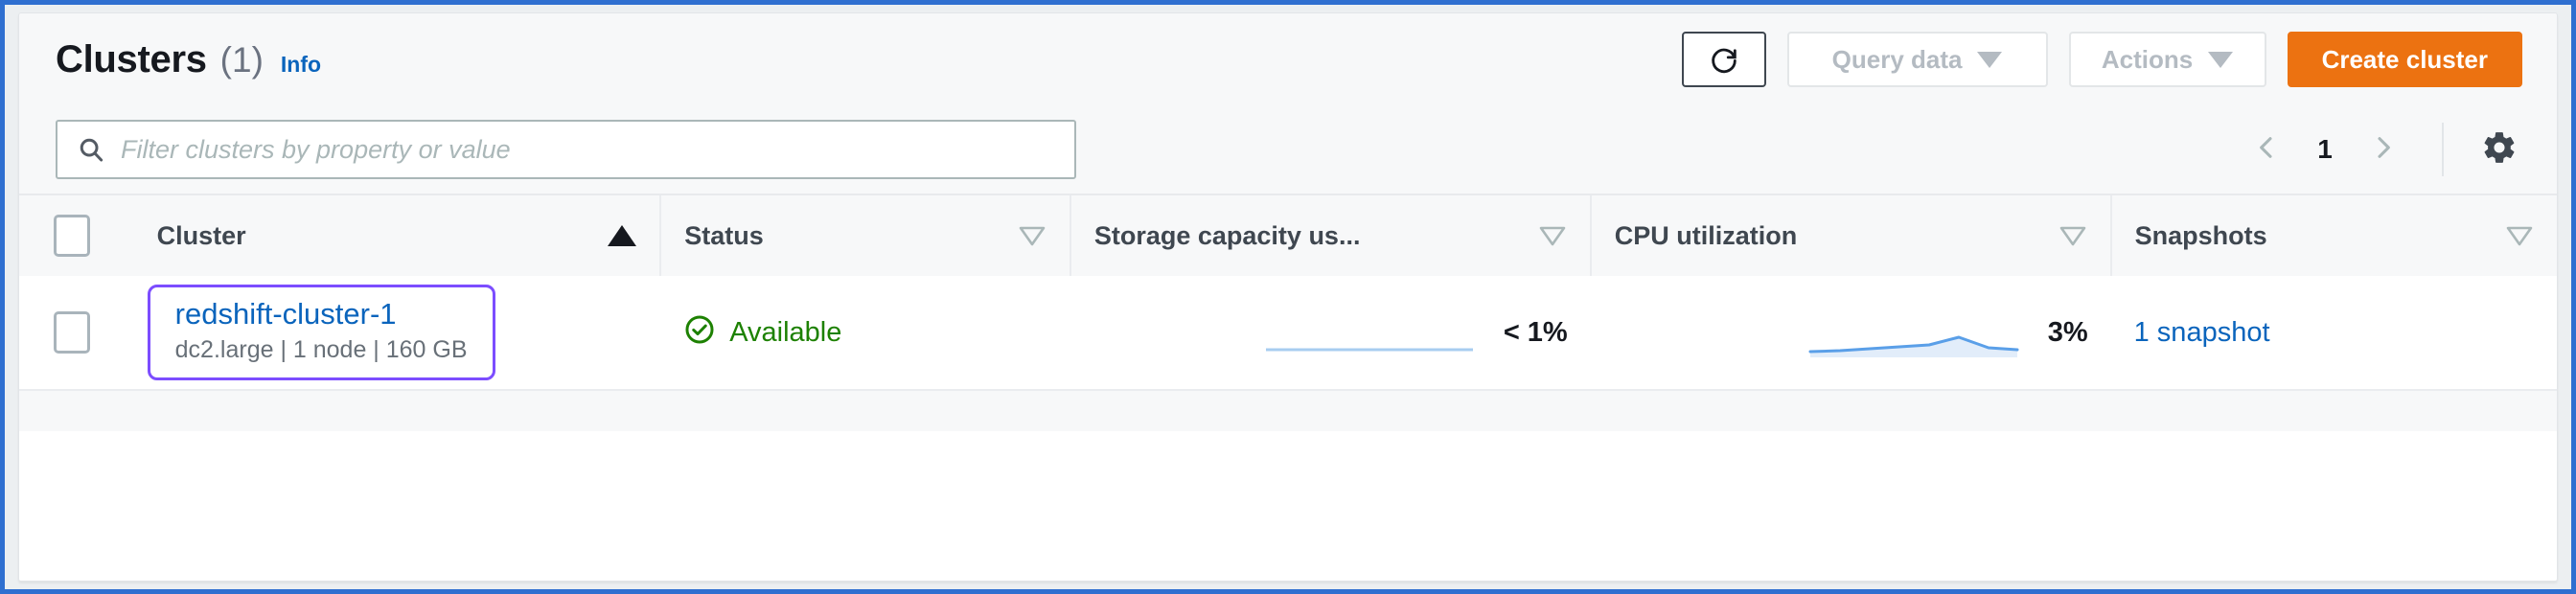 The image size is (2576, 594). What do you see at coordinates (2443, 149) in the screenshot?
I see `toolbar-divider` at bounding box center [2443, 149].